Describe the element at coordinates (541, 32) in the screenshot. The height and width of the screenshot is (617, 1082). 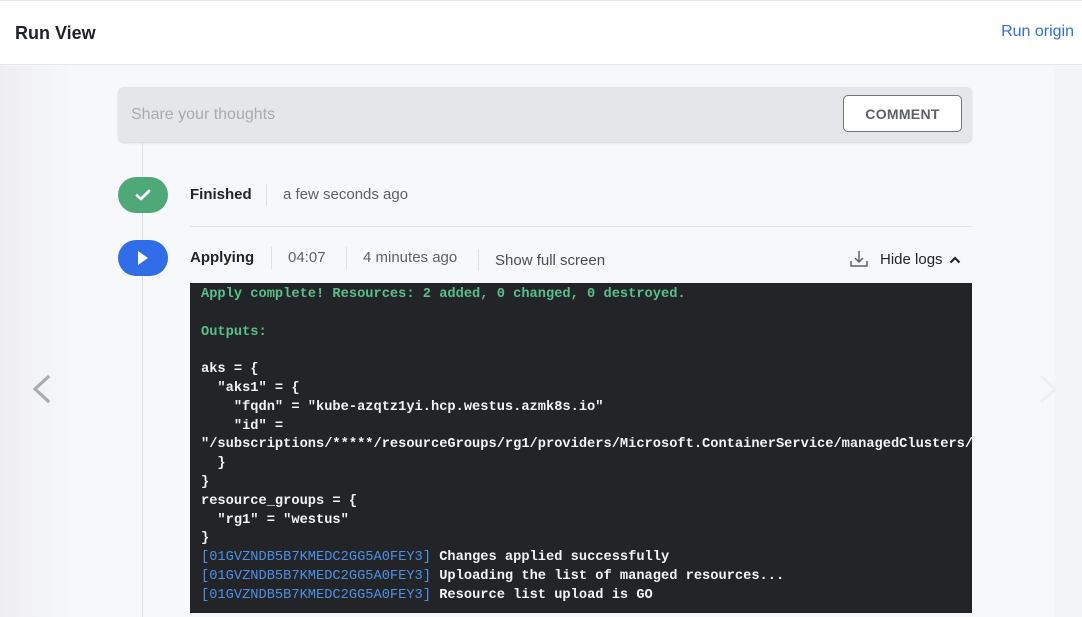
I see `top-bar: Run View Run origin` at that location.